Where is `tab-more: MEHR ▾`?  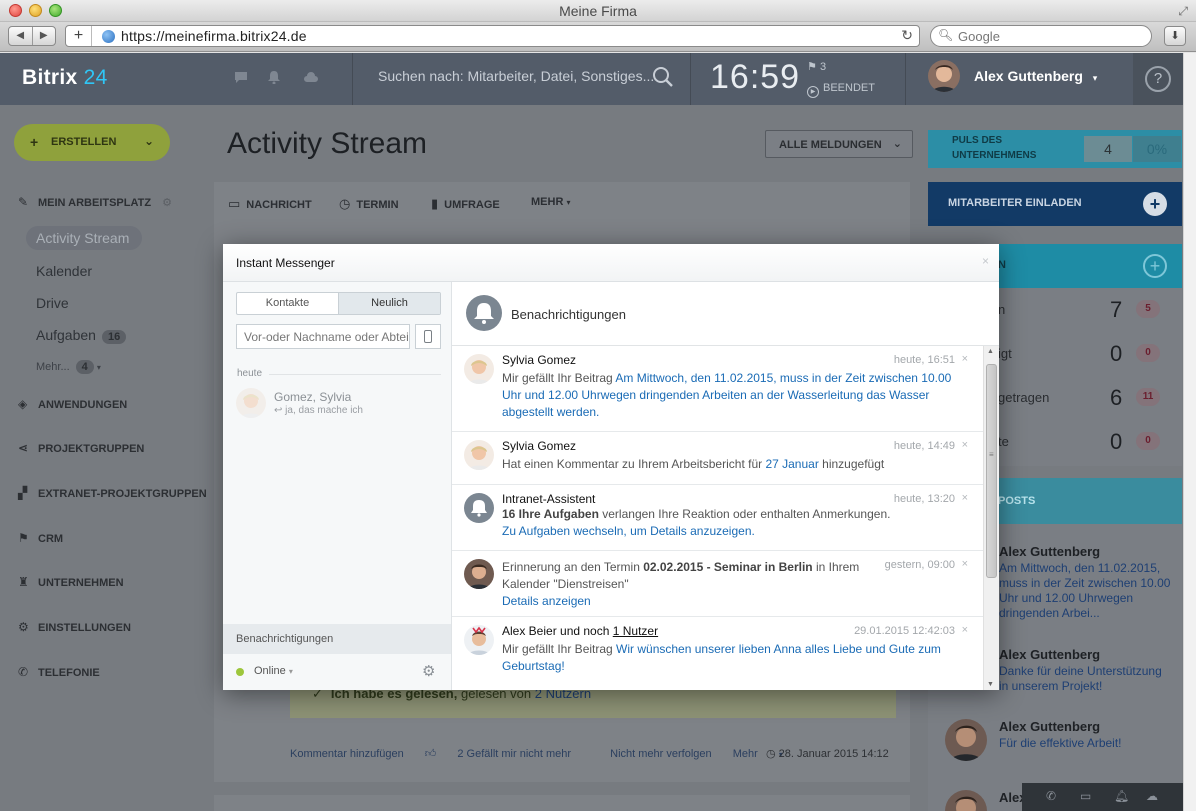
tab-more: MEHR ▾ is located at coordinates (550, 202).